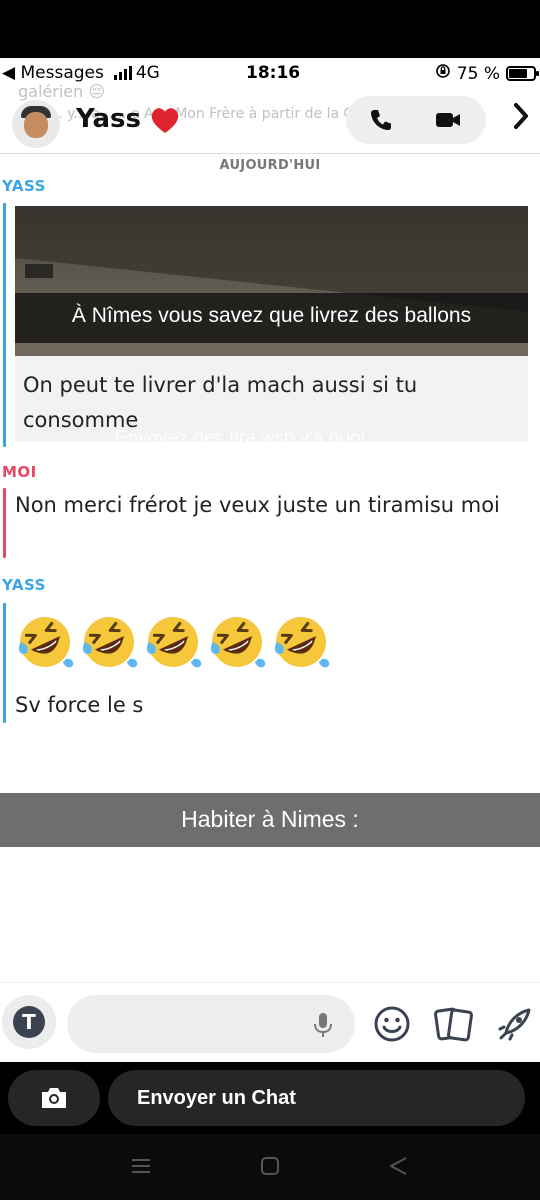  What do you see at coordinates (165, 123) in the screenshot?
I see `heart-icon` at bounding box center [165, 123].